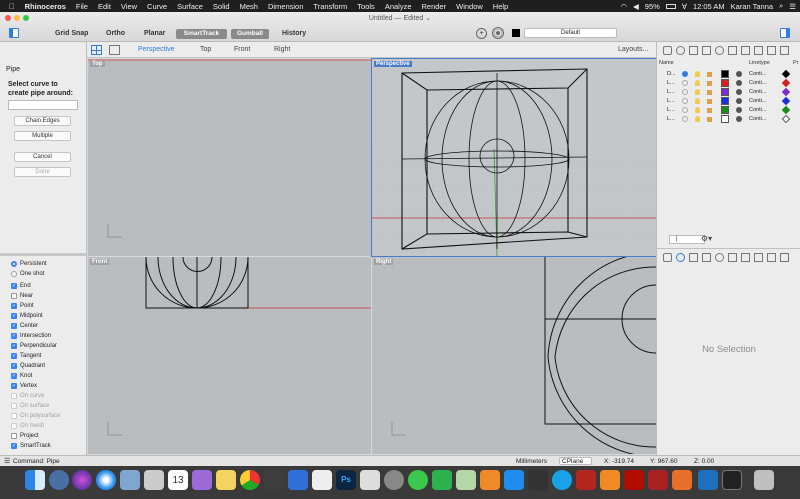 This screenshot has width=800, height=499. What do you see at coordinates (59, 480) in the screenshot?
I see `launchpad-icon` at bounding box center [59, 480].